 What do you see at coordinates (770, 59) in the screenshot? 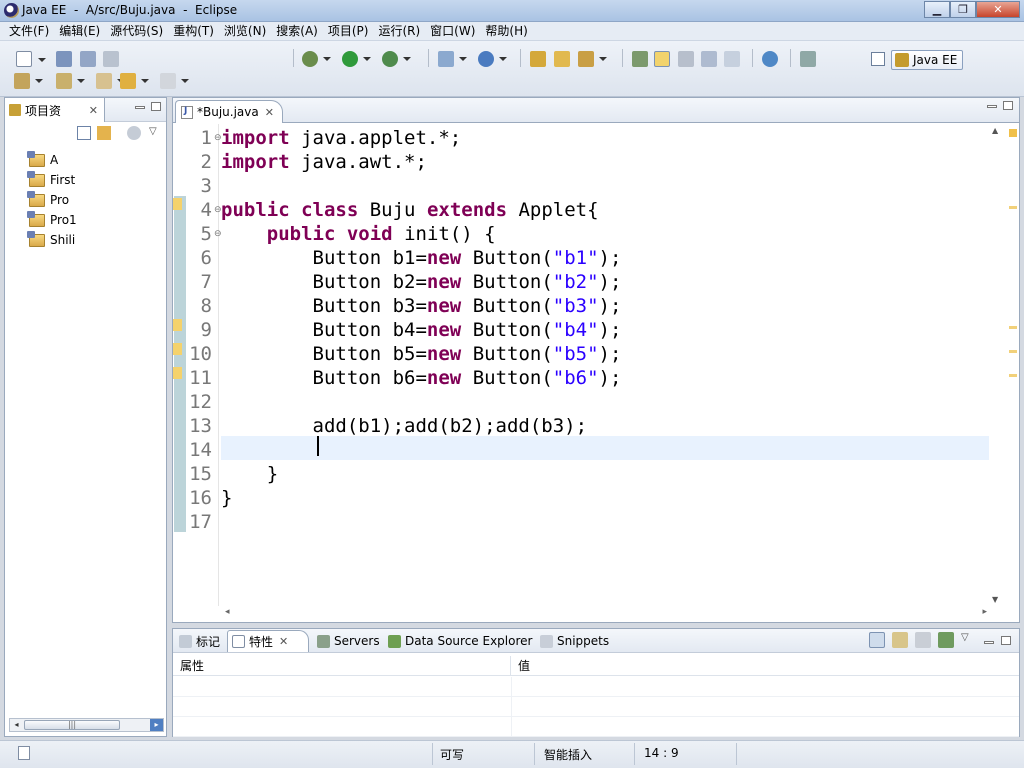
I see `web-browser-icon` at bounding box center [770, 59].